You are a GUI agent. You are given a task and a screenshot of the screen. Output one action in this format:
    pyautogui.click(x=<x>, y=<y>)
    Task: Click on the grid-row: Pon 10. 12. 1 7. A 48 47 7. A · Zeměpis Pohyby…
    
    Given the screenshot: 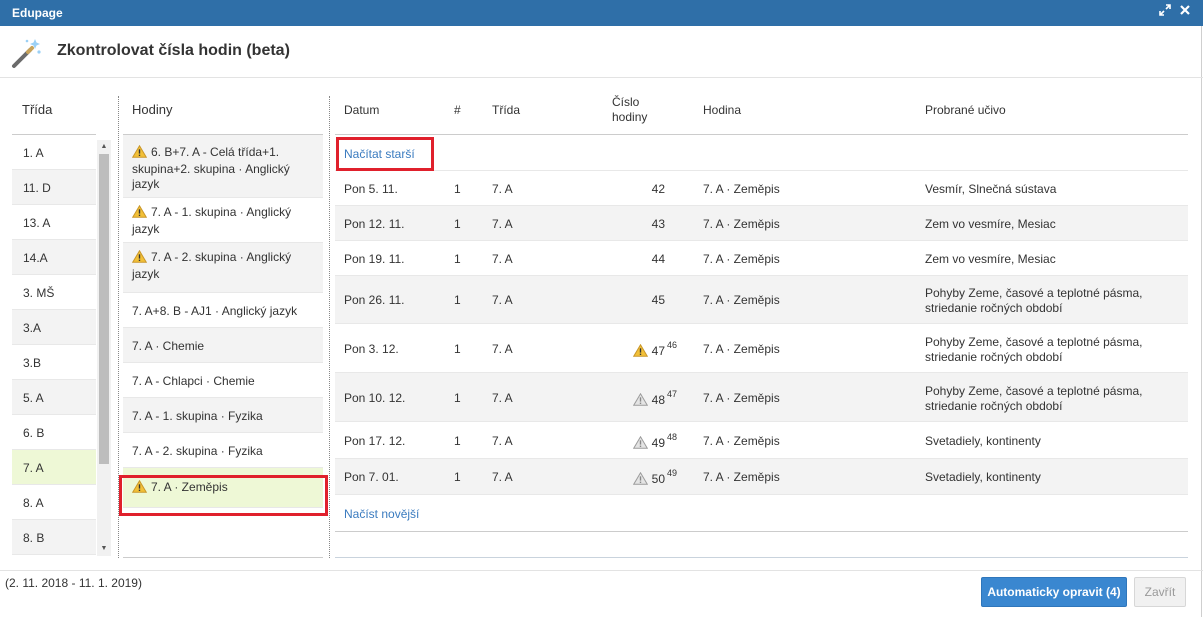 What is the action you would take?
    pyautogui.click(x=761, y=397)
    